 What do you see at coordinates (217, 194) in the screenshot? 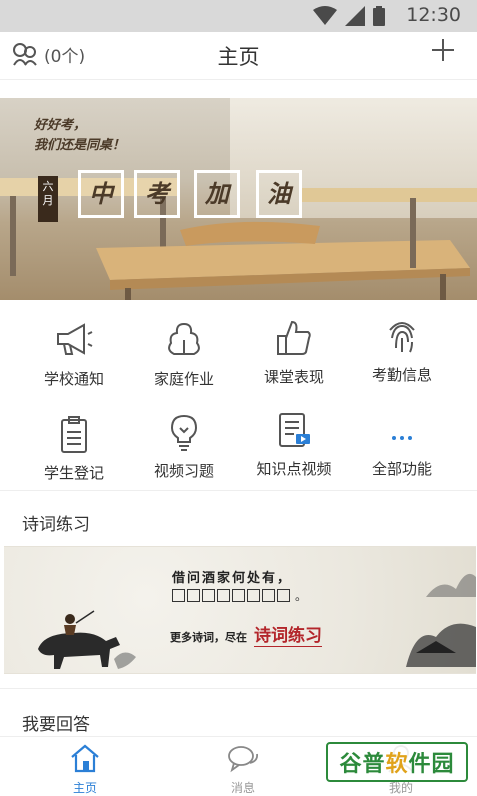
I see `cheer-char-3: 加` at bounding box center [217, 194].